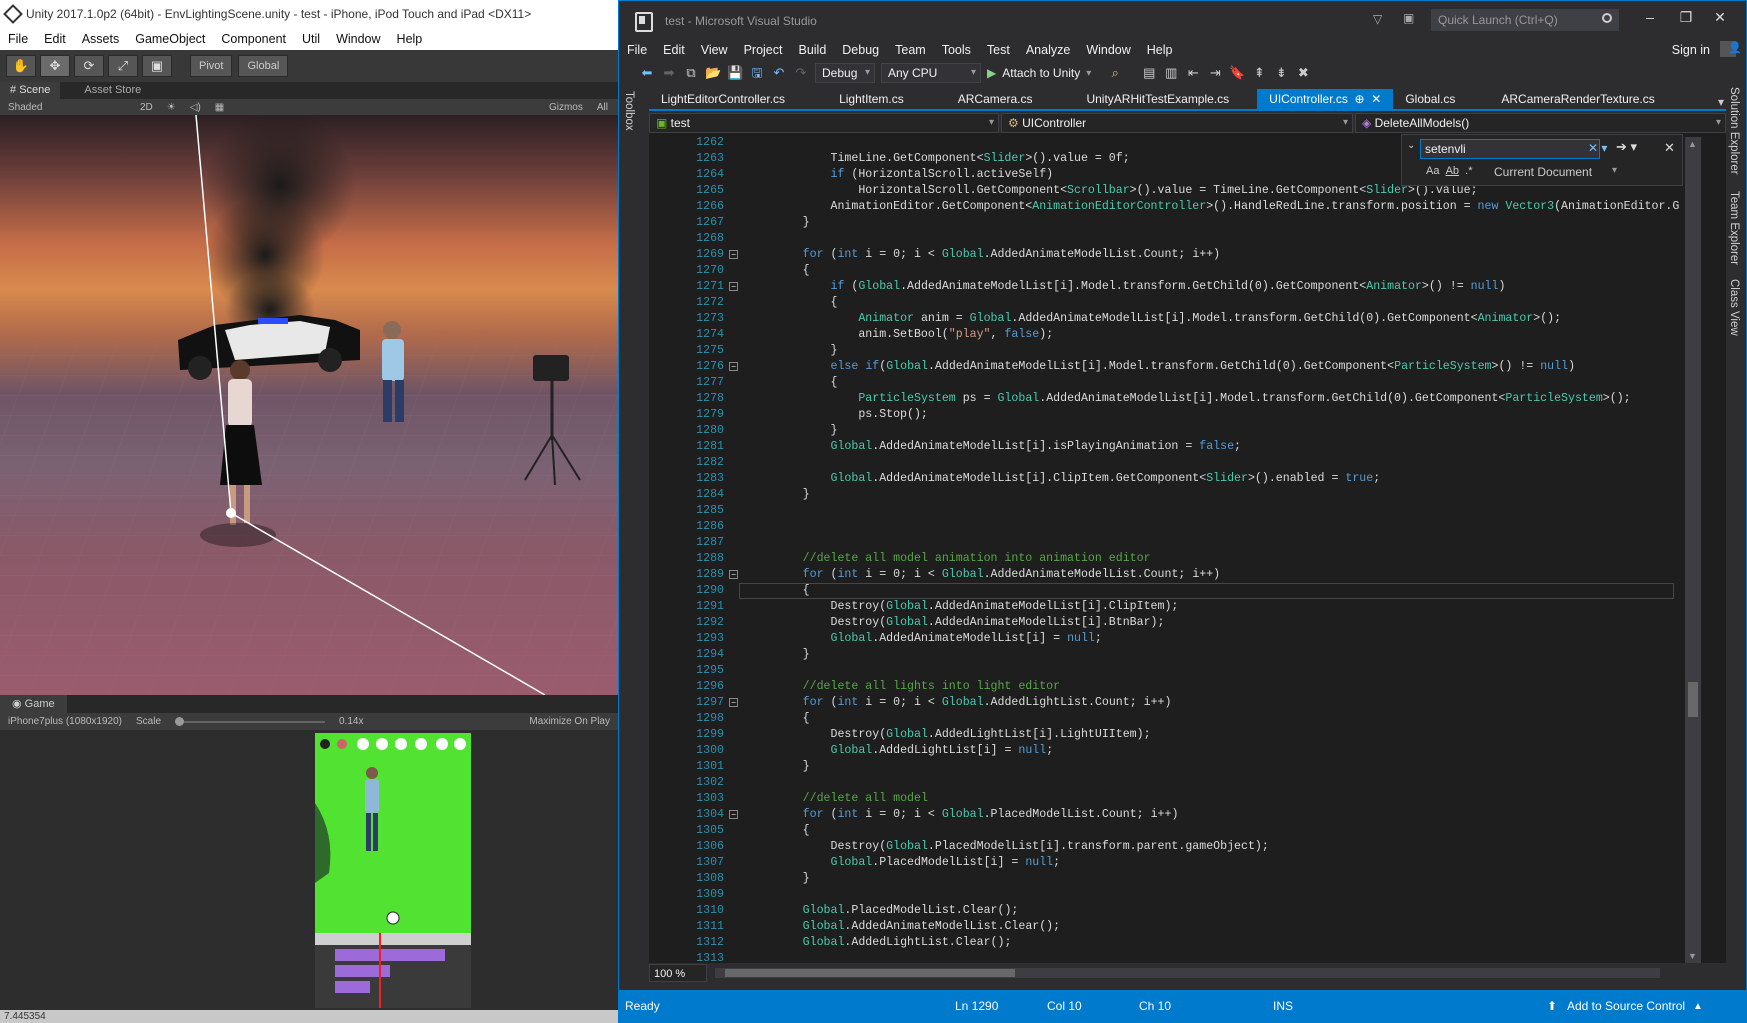  What do you see at coordinates (602, 107) in the screenshot?
I see `hierarchy-search: All` at bounding box center [602, 107].